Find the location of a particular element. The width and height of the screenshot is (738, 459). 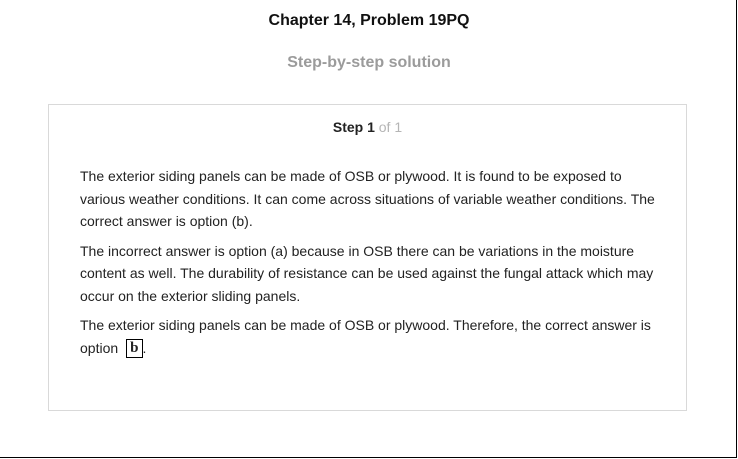

answer-box: b is located at coordinates (134, 349).